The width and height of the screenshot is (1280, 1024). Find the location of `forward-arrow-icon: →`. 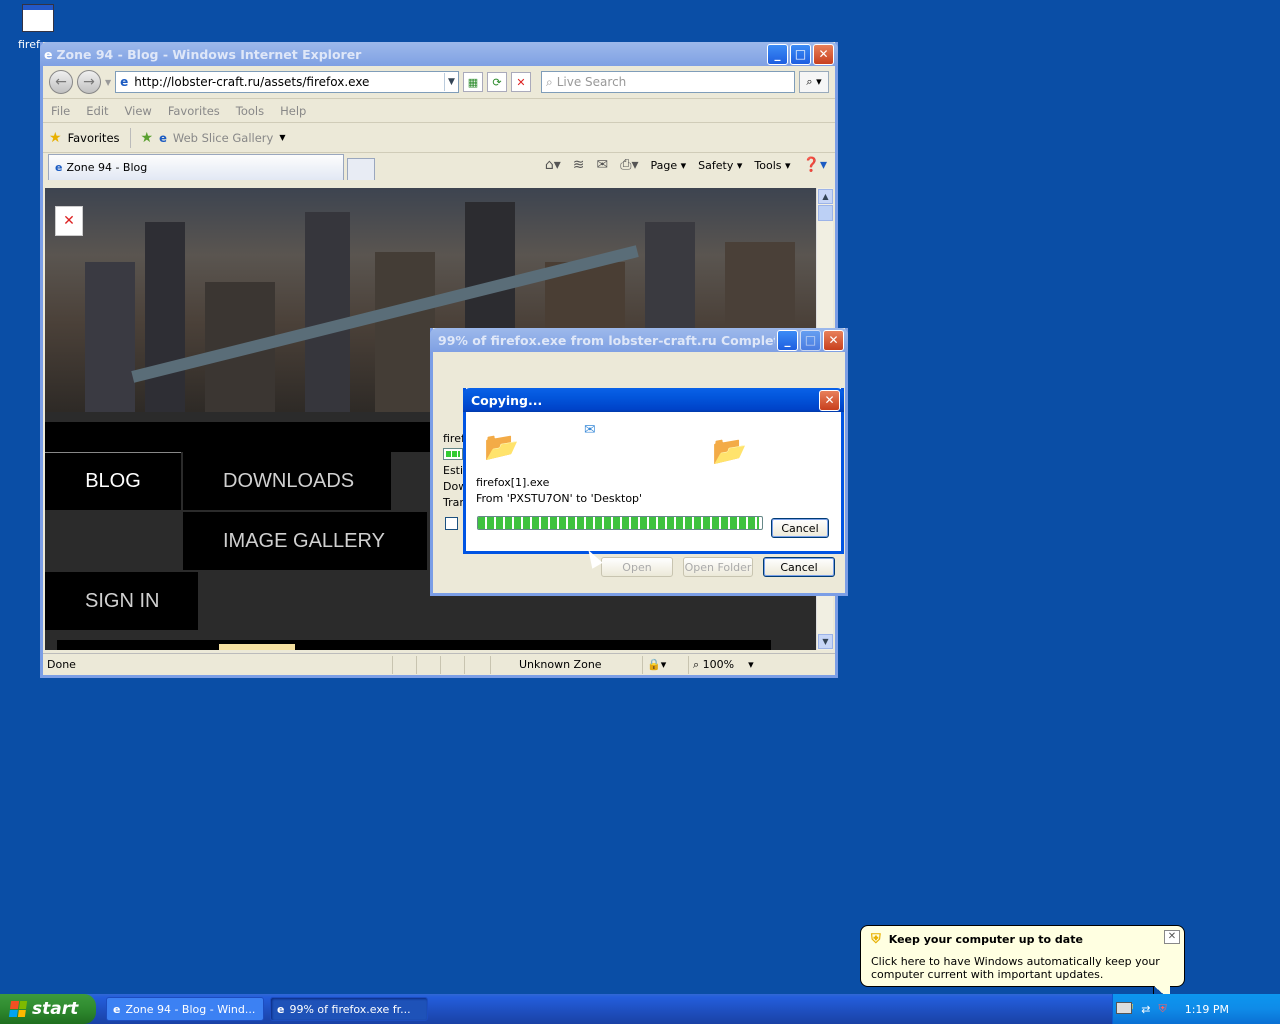

forward-arrow-icon: → is located at coordinates (89, 82).